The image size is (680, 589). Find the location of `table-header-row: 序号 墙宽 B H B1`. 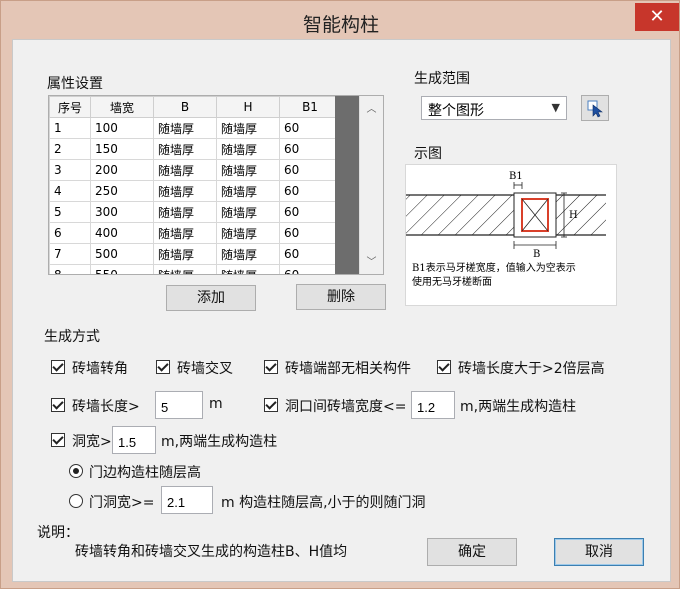

table-header-row: 序号 墙宽 B H B1 is located at coordinates (195, 107).